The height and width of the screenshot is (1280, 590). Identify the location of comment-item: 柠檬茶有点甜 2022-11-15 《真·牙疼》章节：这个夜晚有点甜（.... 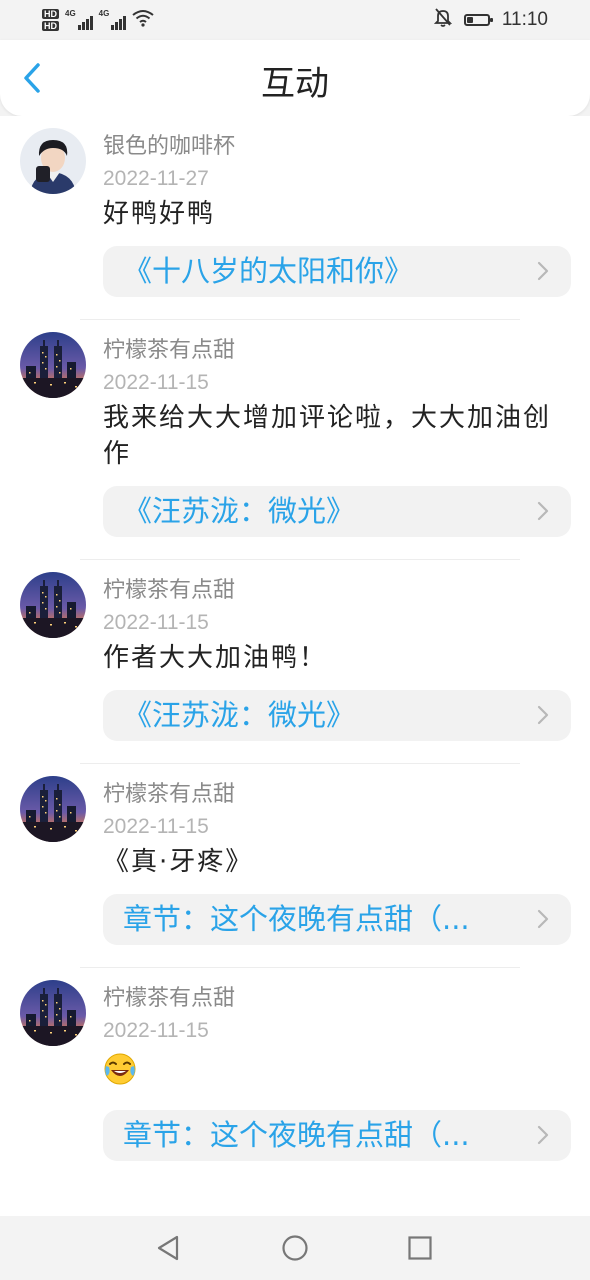
(295, 854).